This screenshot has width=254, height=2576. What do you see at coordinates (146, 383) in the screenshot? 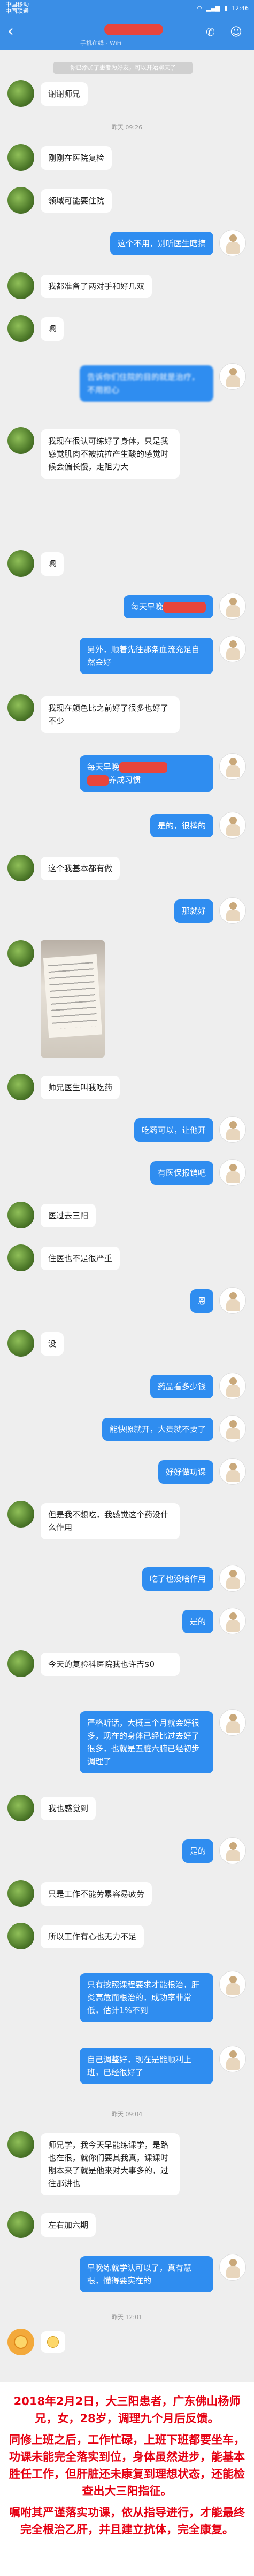
I see `message-bubble-blurred: 告诉你们住院的目的就是治疗，不用担心` at bounding box center [146, 383].